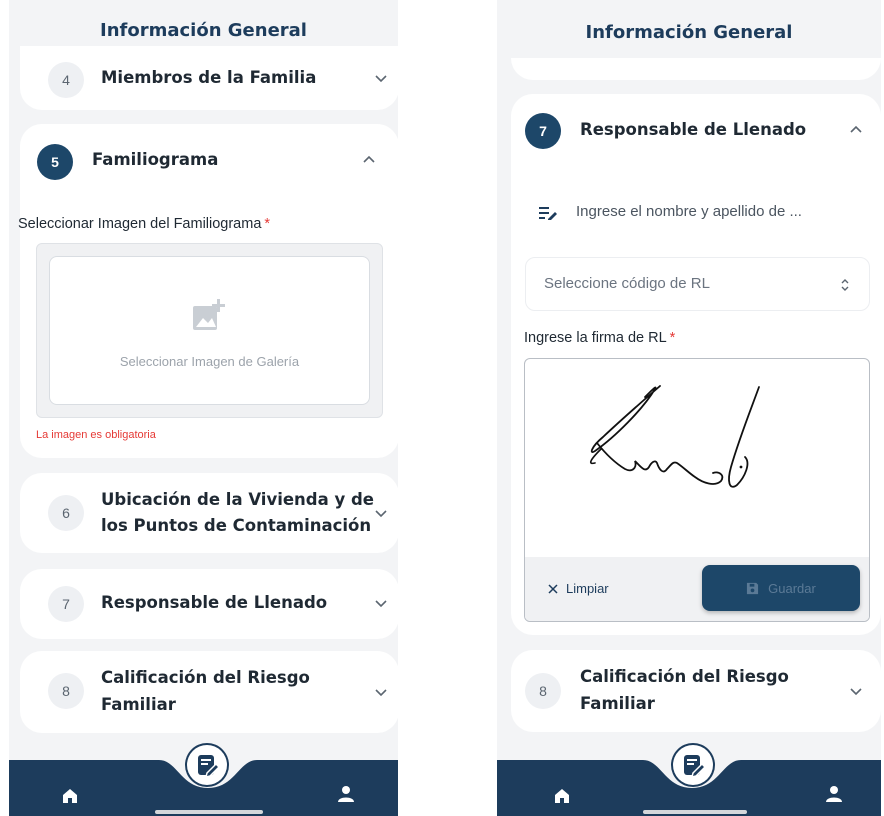 This screenshot has height=816, width=884. Describe the element at coordinates (209, 361) in the screenshot. I see `dropzone-text: Seleccionar Imagen de Galería` at that location.